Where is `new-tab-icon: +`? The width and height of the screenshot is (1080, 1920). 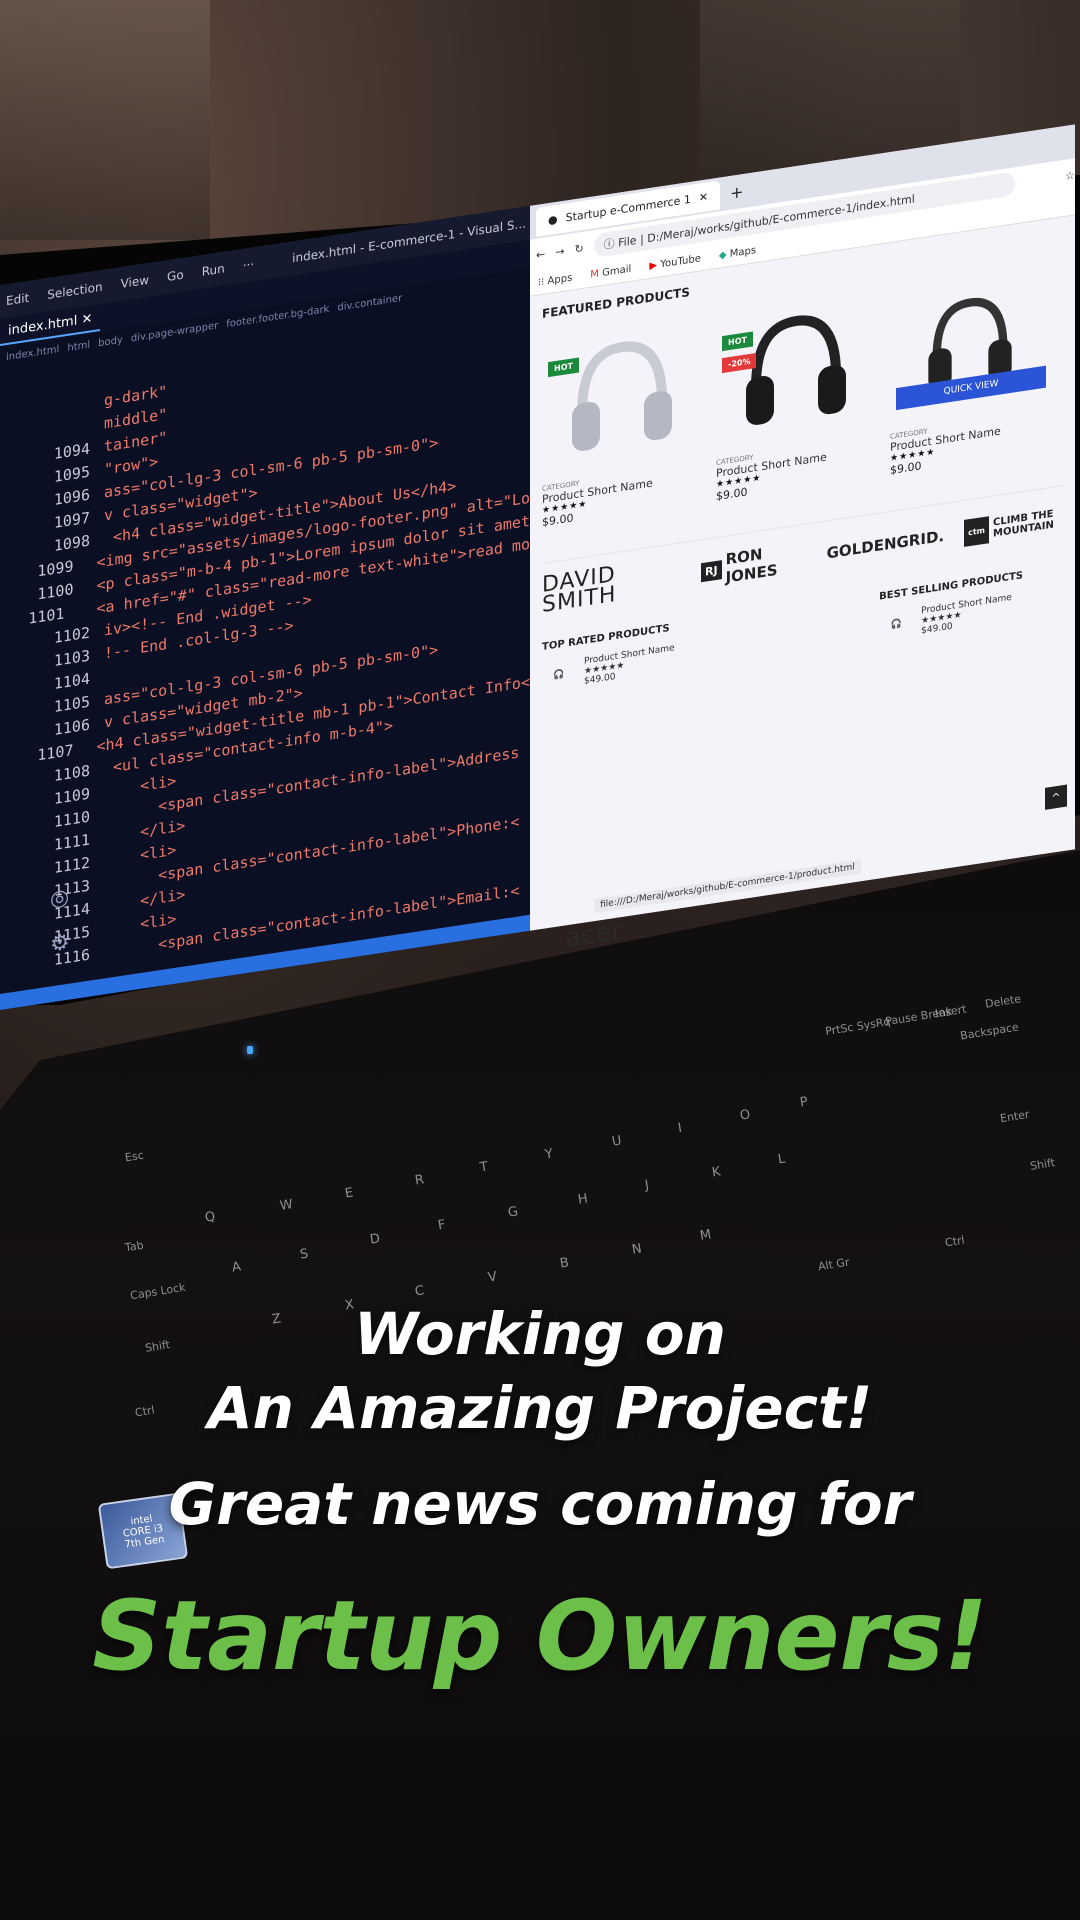 new-tab-icon: + is located at coordinates (736, 191).